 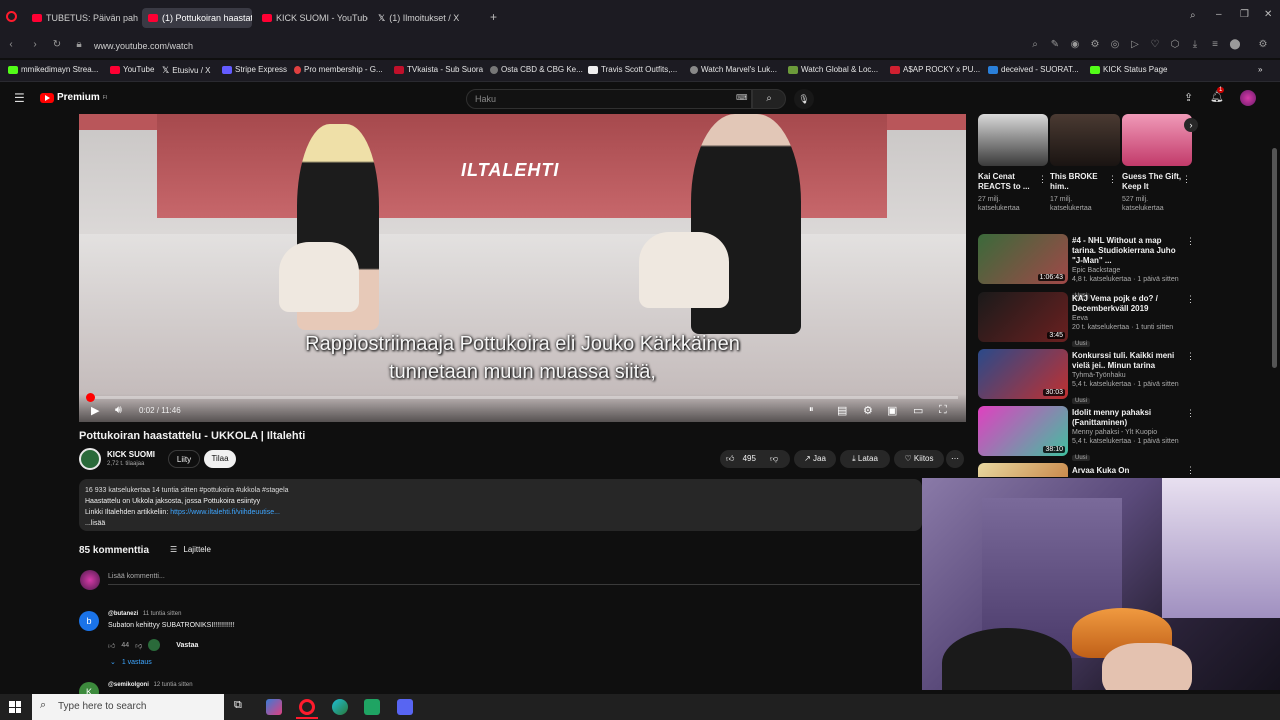 I want to click on theater-mode-icon: ▭, so click(x=918, y=410).